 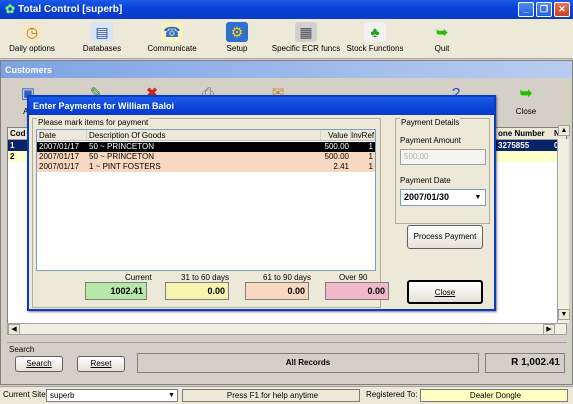 I want to click on scroll-up-icon: ▲, so click(x=564, y=130).